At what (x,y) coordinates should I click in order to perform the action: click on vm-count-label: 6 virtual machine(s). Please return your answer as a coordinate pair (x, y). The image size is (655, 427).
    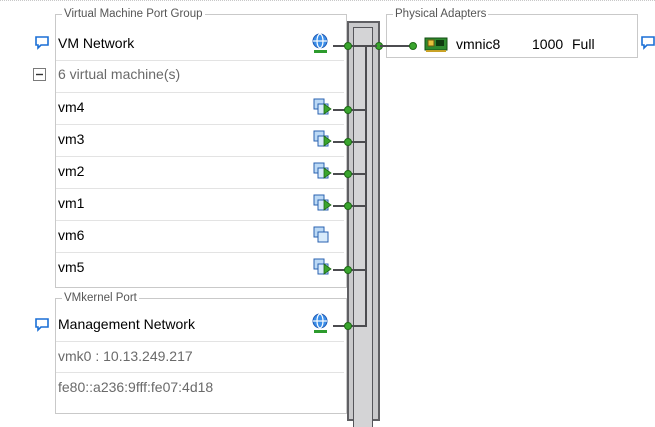
    Looking at the image, I should click on (119, 74).